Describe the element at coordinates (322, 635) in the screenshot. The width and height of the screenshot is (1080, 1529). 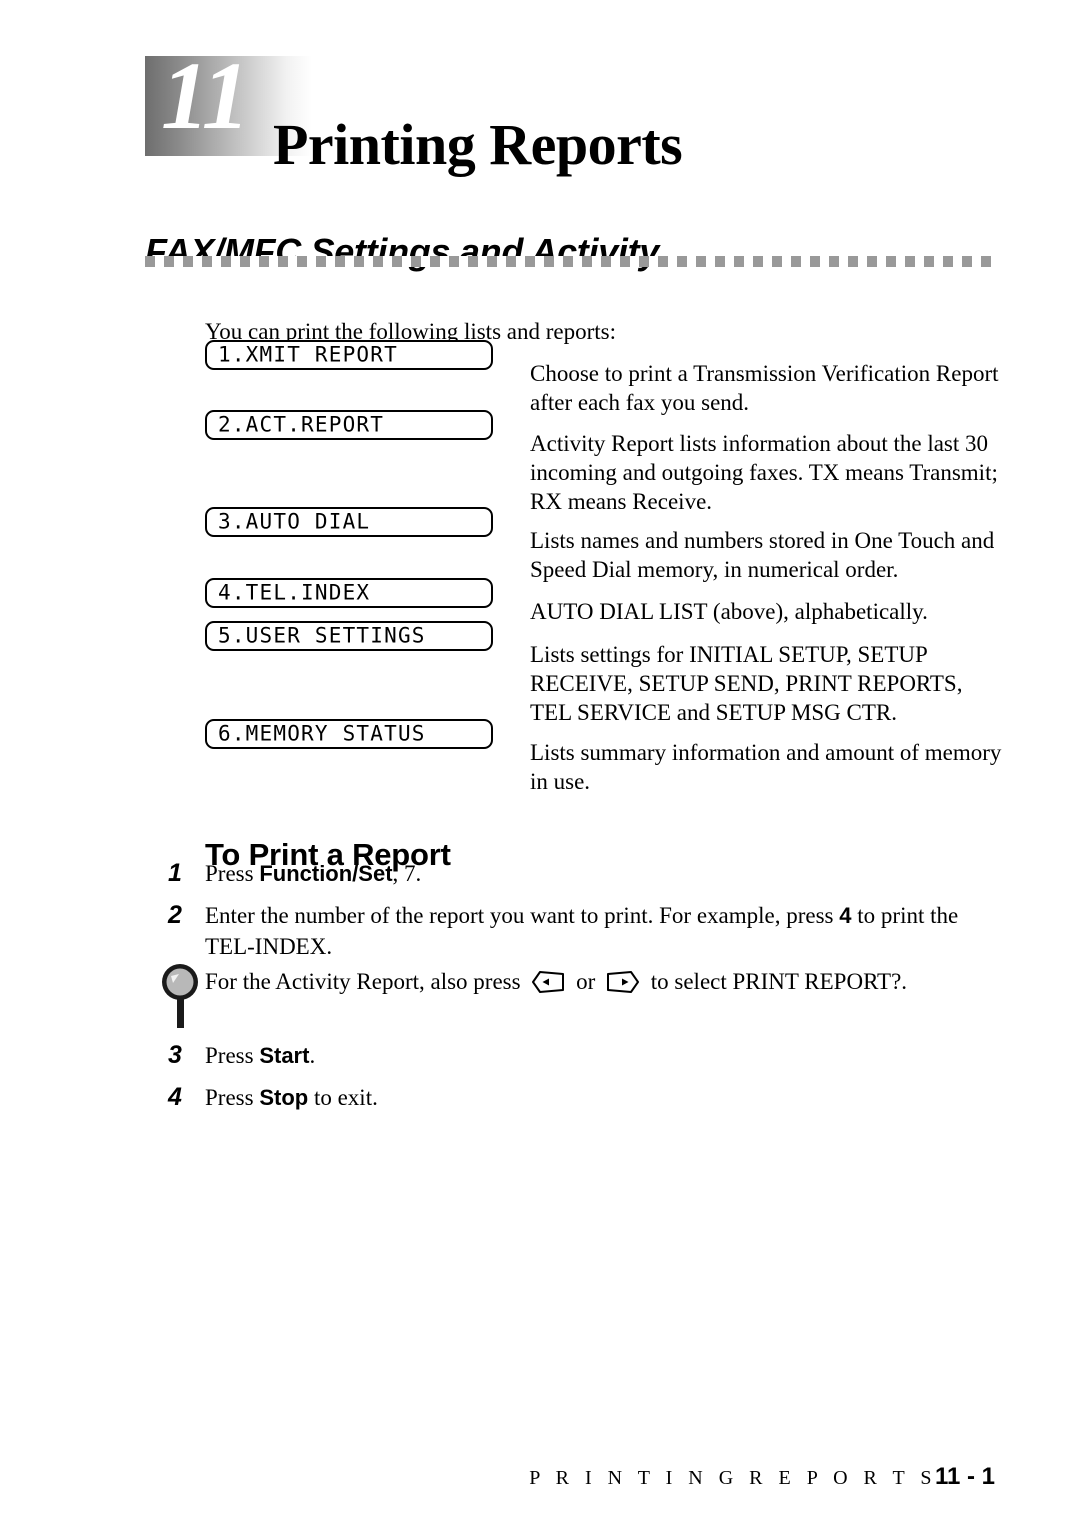
I see `lcd-label: 5.USER SETTINGS` at that location.